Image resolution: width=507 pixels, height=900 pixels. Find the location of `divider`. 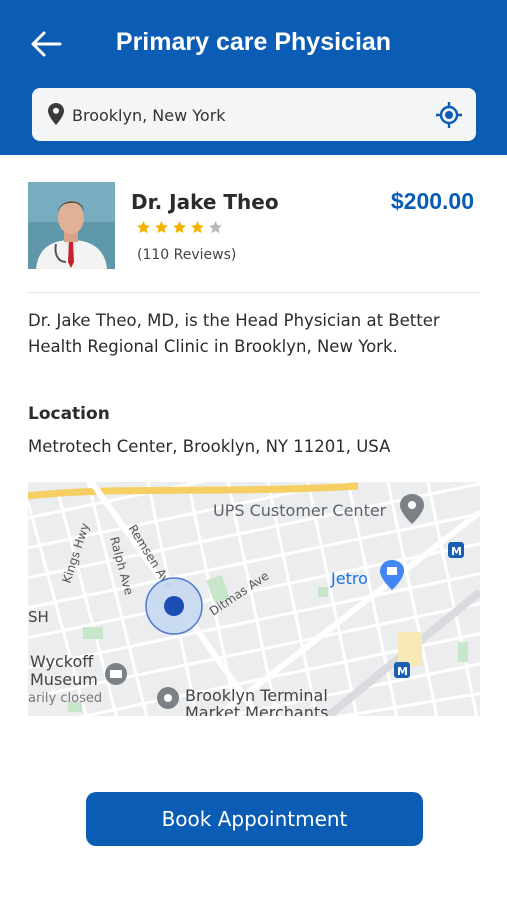

divider is located at coordinates (254, 292).